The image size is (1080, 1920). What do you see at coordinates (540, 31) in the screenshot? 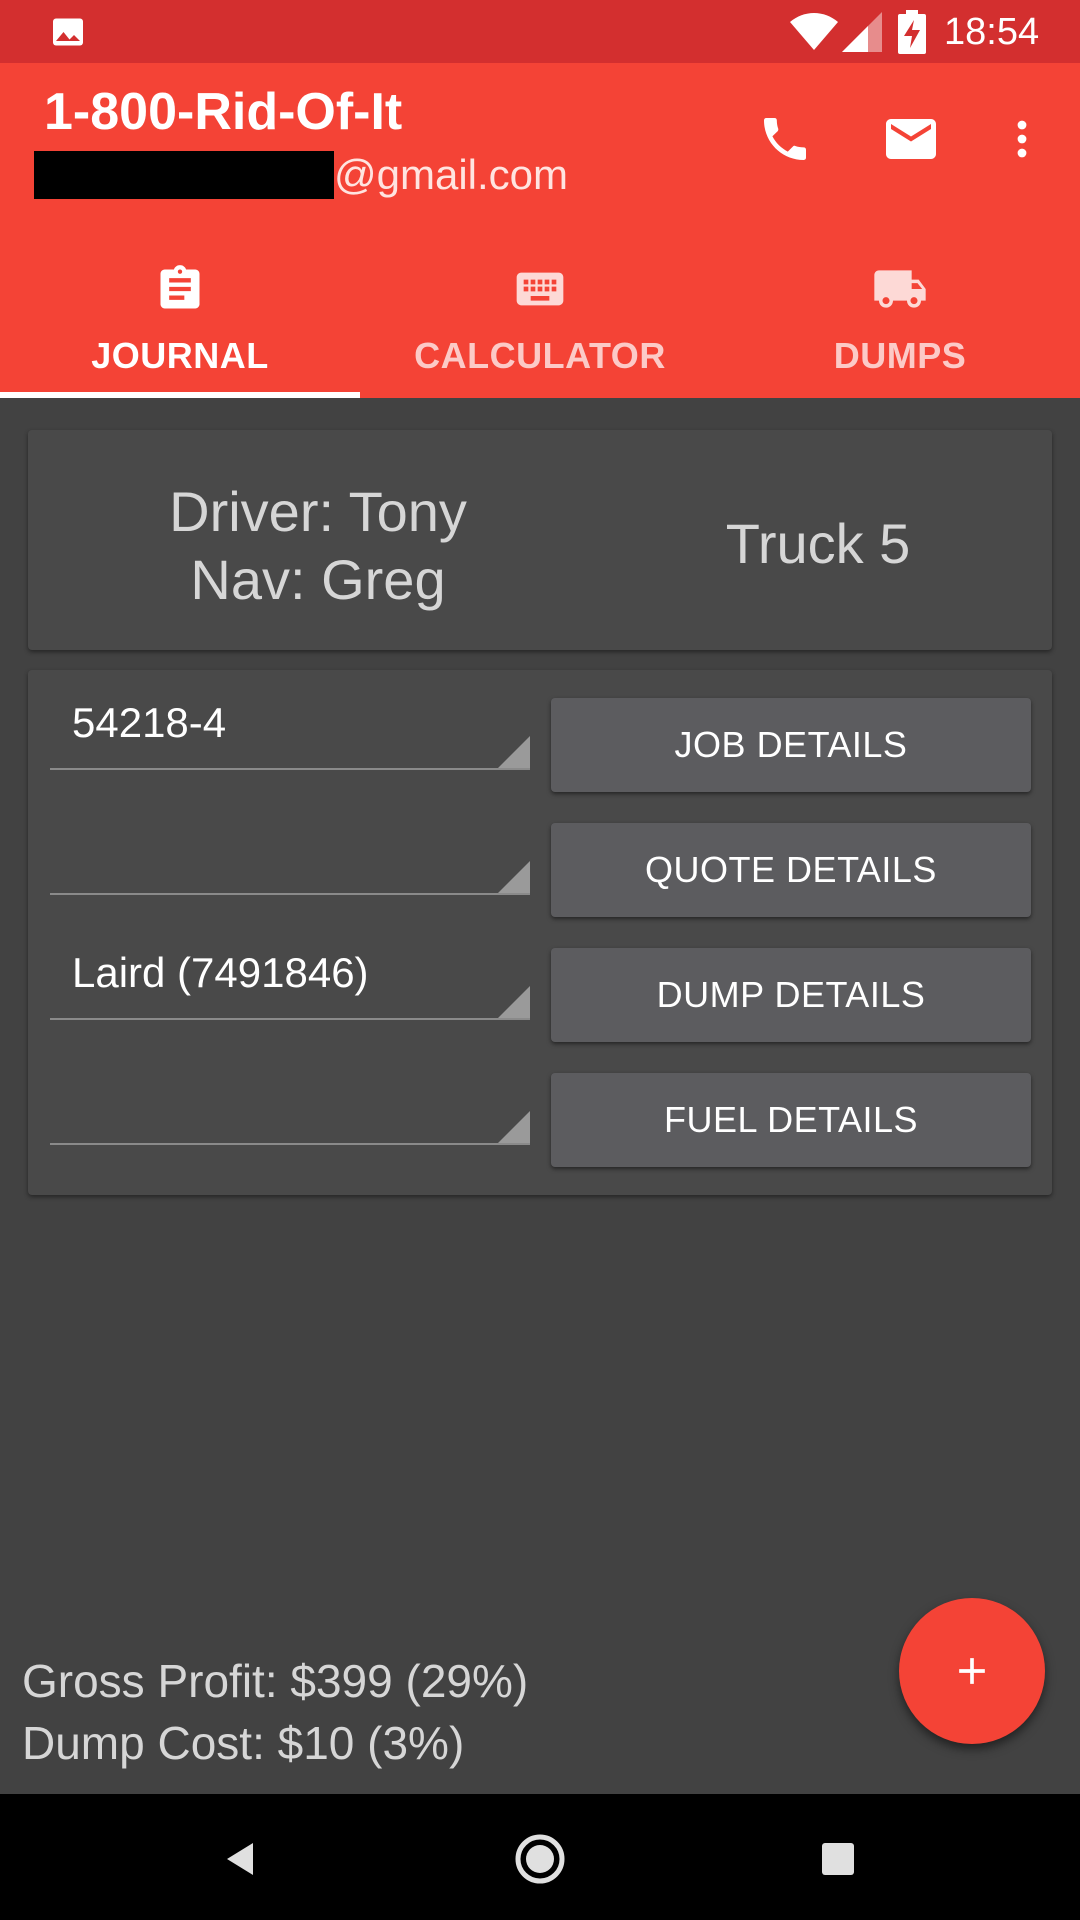
I see `status-bar: 18:54` at bounding box center [540, 31].